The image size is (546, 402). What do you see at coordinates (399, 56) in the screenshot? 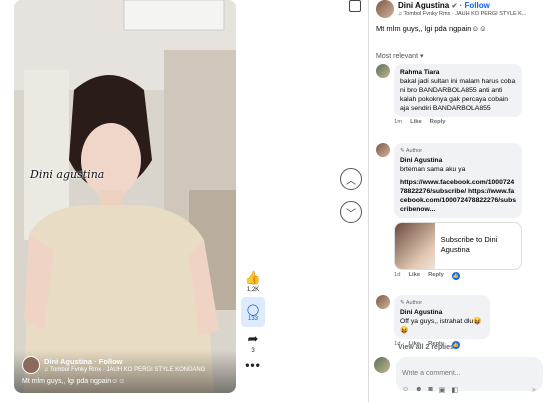
I see `comment-sort-dropdown: Most relevant ▾` at bounding box center [399, 56].